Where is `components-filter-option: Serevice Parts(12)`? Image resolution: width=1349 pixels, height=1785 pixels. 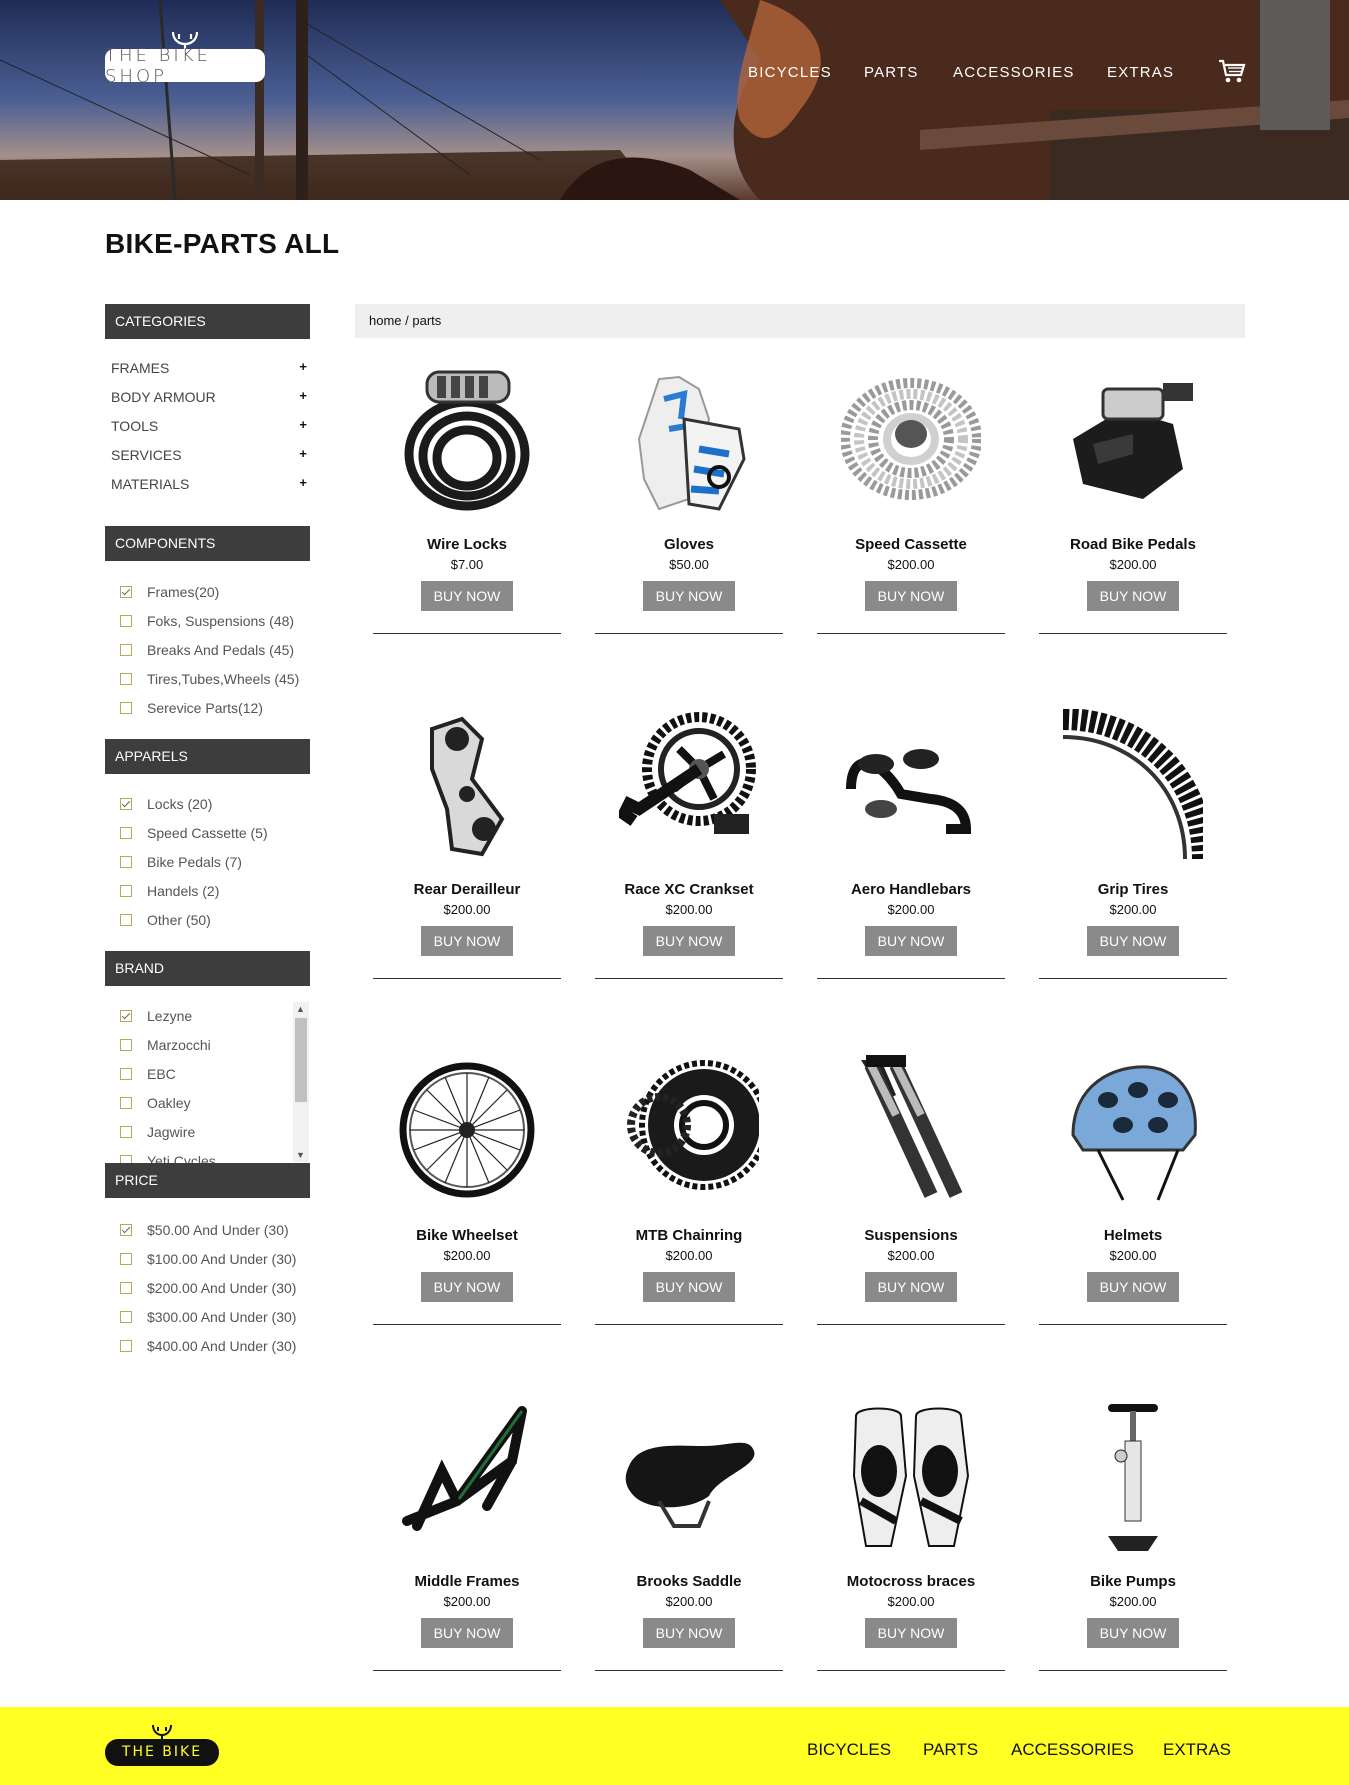
components-filter-option: Serevice Parts(12) is located at coordinates (191, 708).